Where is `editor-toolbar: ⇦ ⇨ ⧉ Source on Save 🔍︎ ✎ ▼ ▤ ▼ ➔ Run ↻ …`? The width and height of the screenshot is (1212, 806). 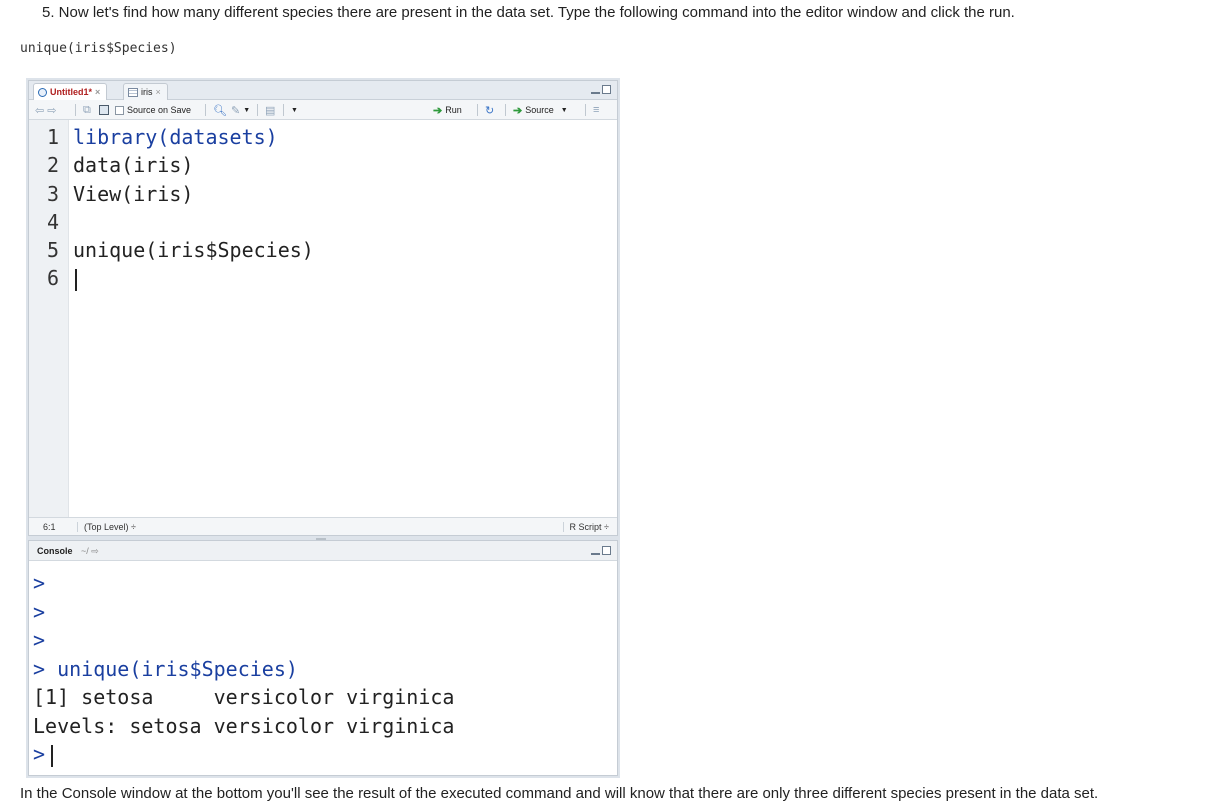
editor-toolbar: ⇦ ⇨ ⧉ Source on Save 🔍︎ ✎ ▼ ▤ ▼ ➔ Run ↻ … is located at coordinates (323, 110).